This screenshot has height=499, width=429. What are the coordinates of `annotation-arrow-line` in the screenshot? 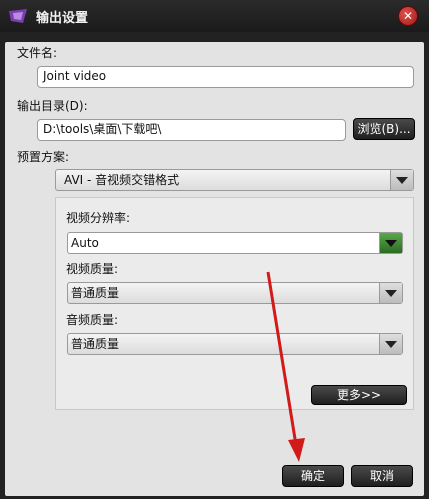 It's located at (282, 358).